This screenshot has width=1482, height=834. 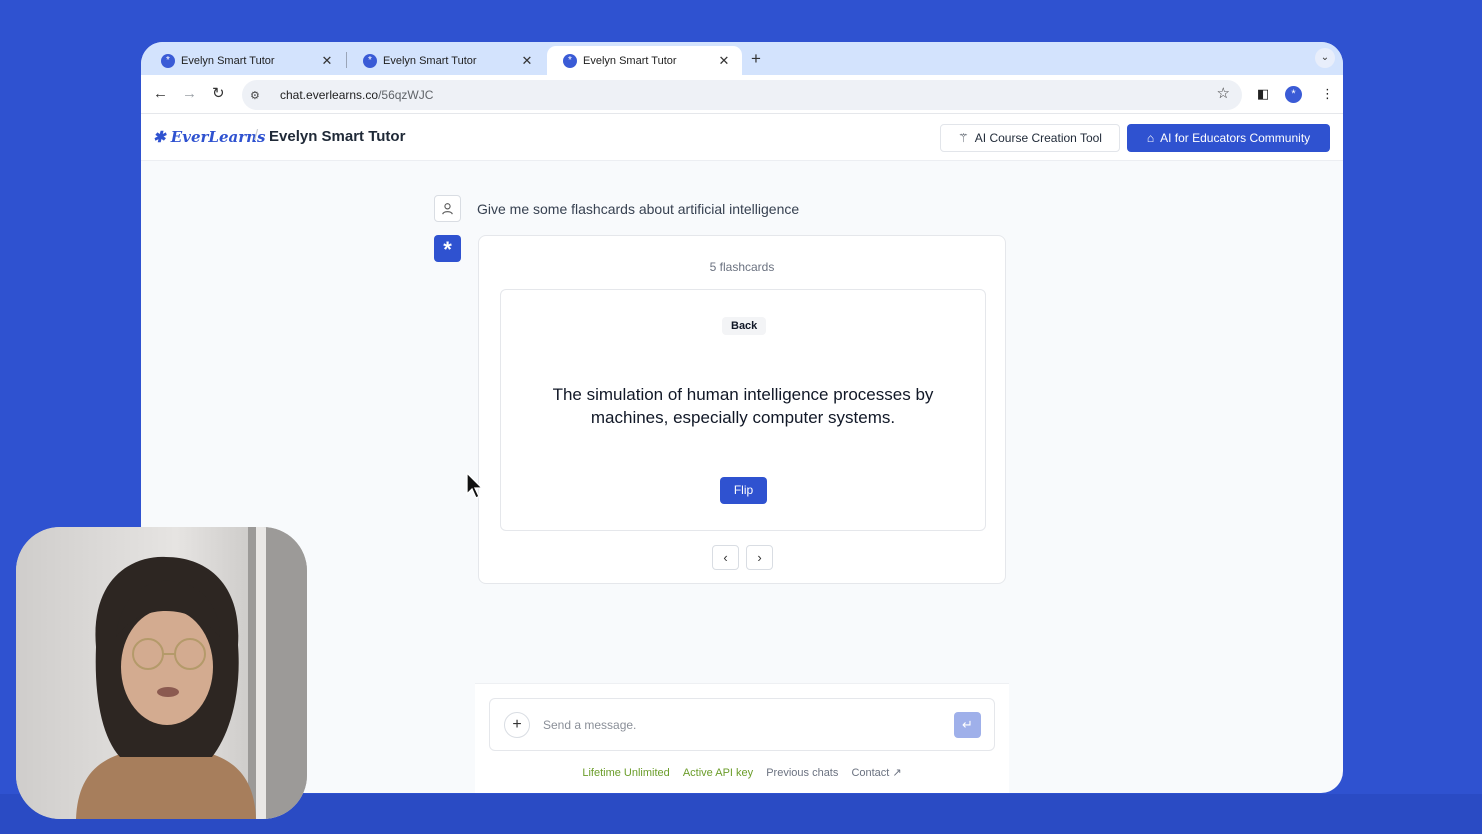 What do you see at coordinates (189, 94) in the screenshot?
I see `forward-arrow-icon: →` at bounding box center [189, 94].